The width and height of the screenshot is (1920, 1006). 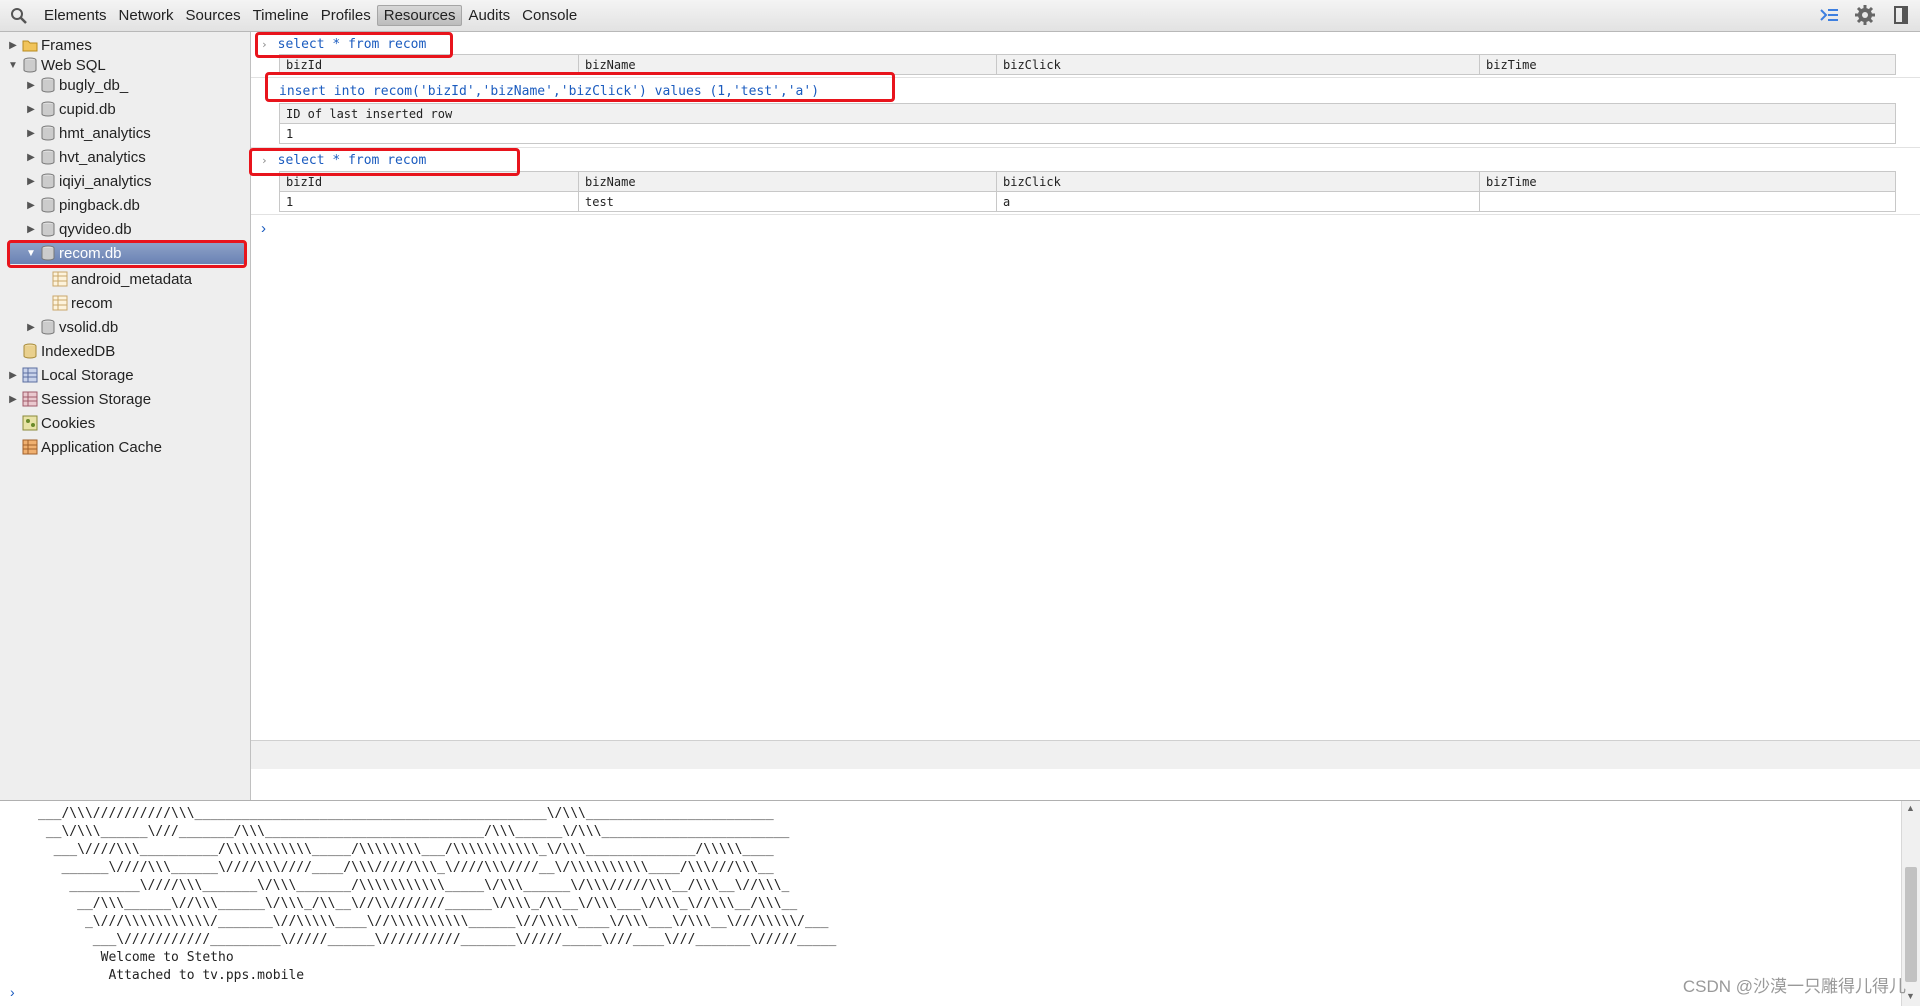 I want to click on sql-command-3: › select * from recom, so click(x=343, y=160).